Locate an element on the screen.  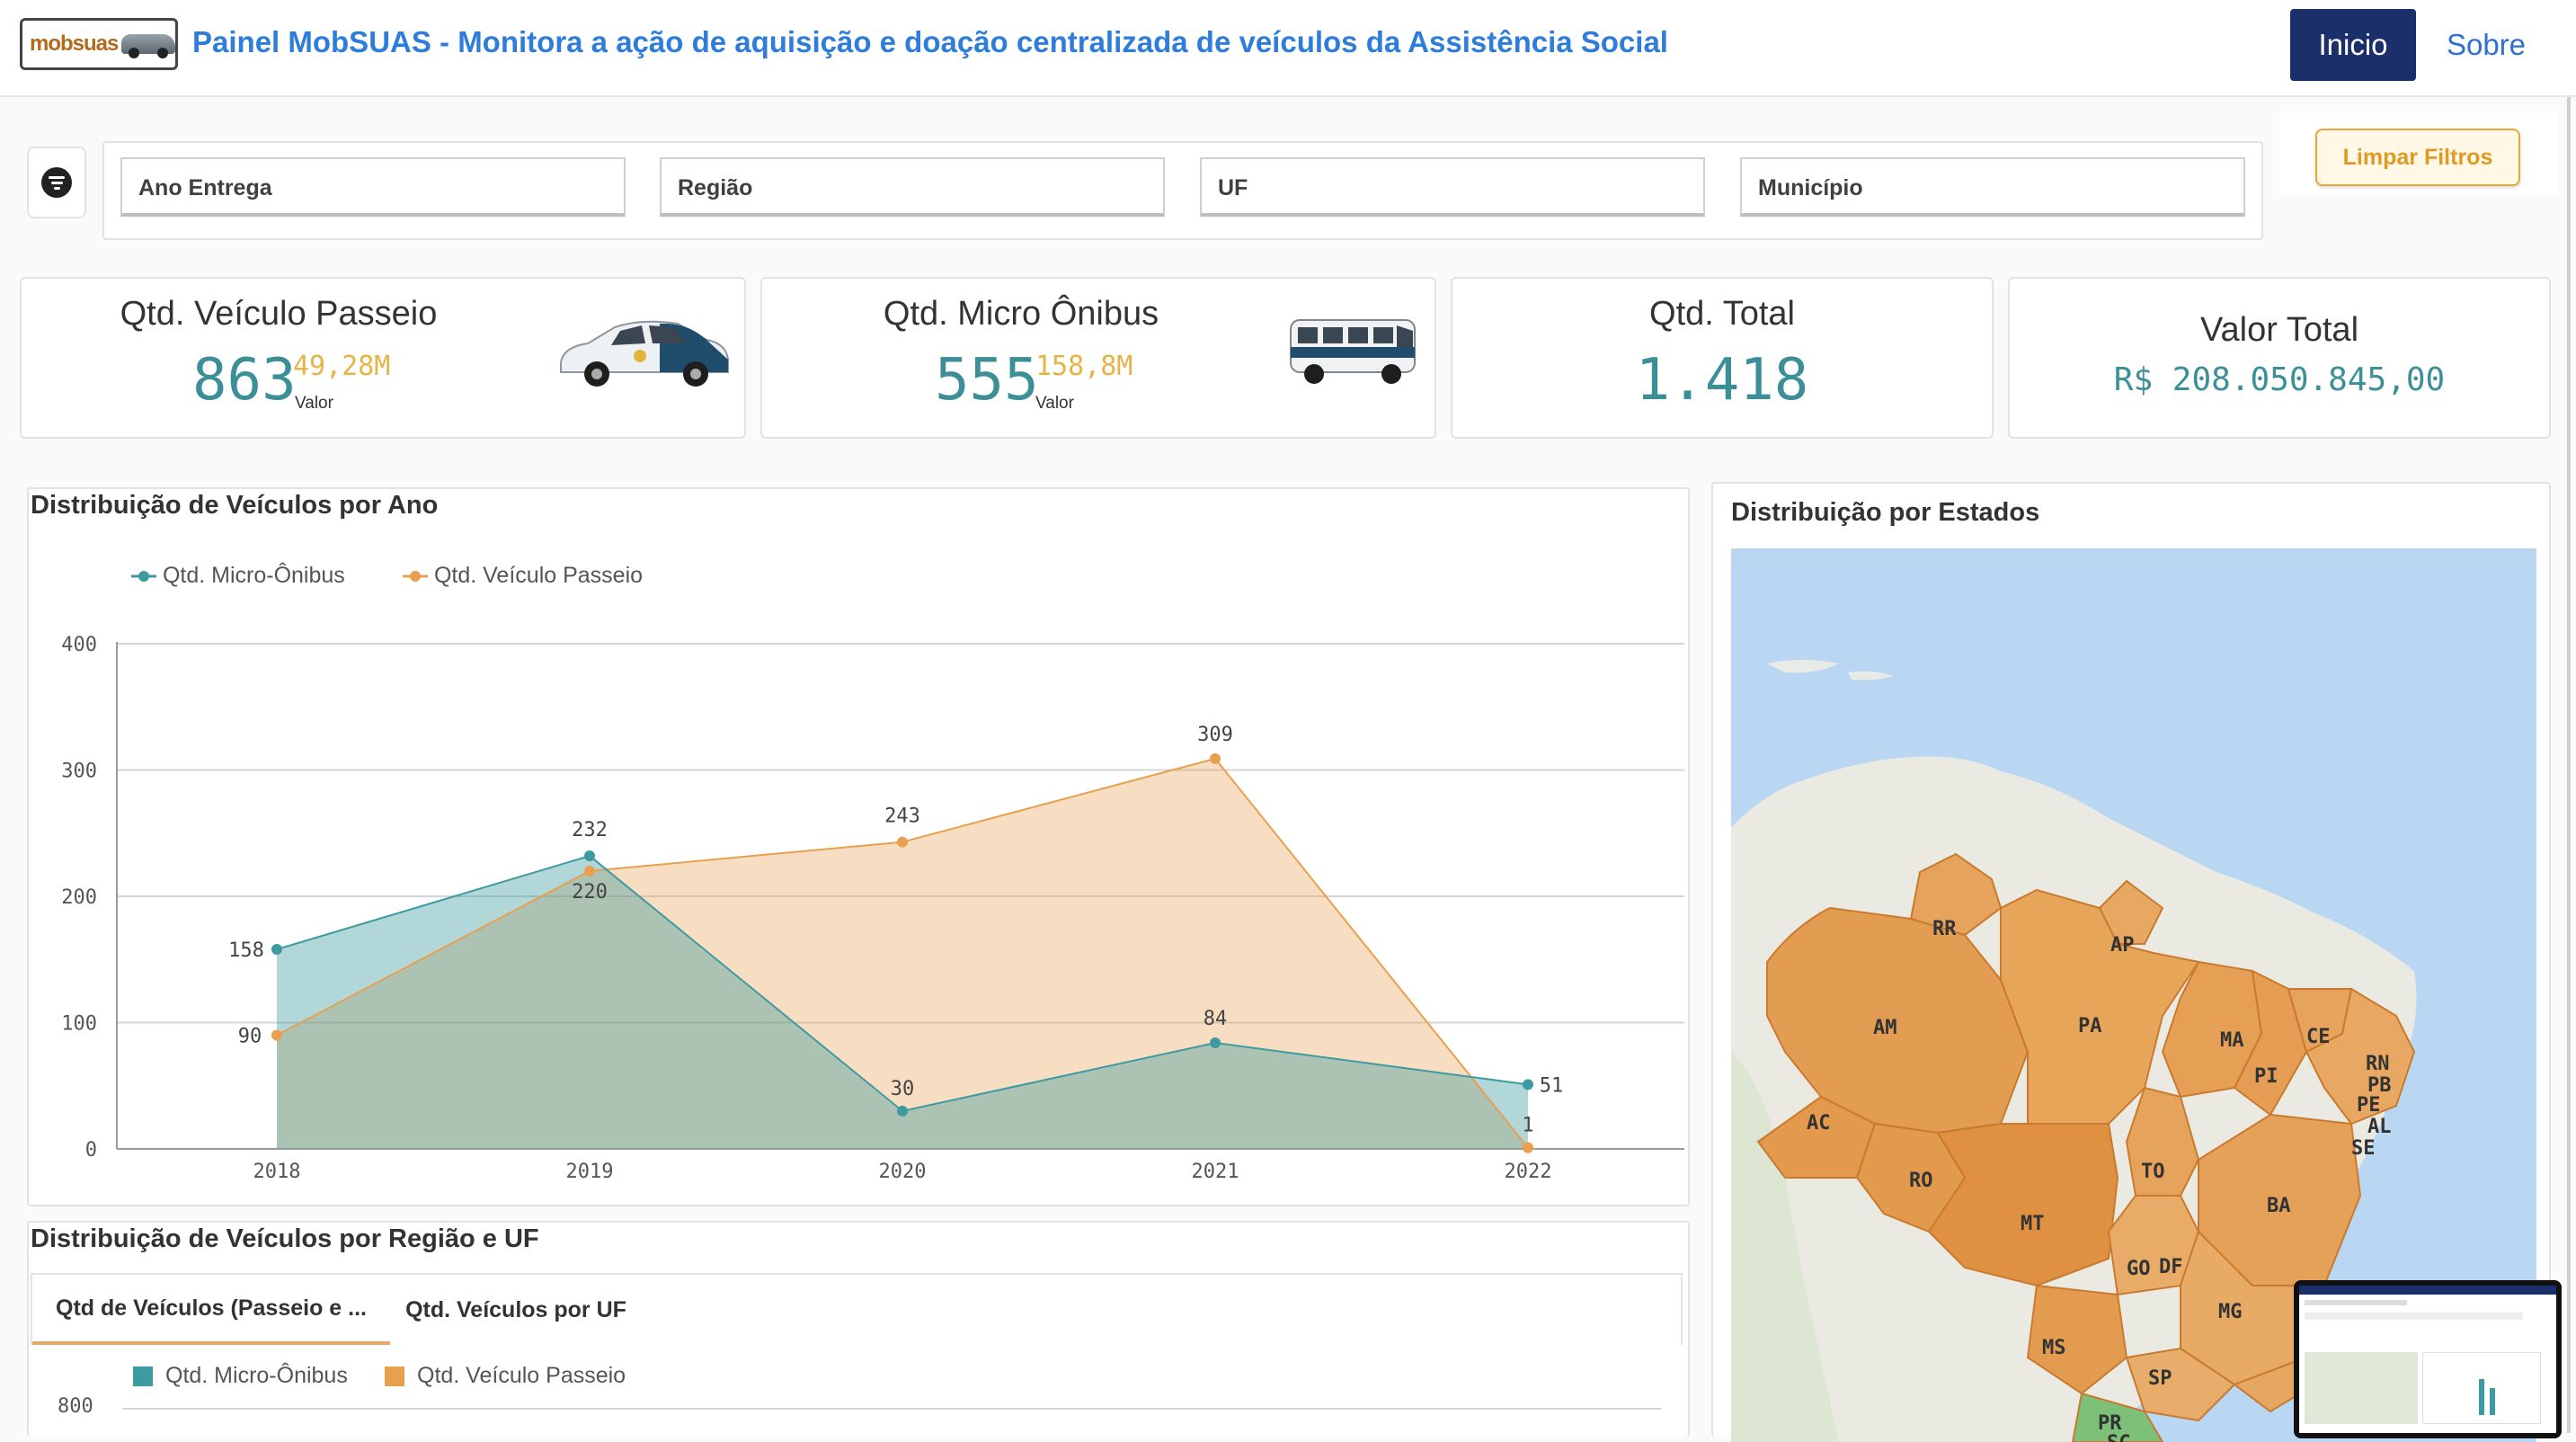
region-legend-micro-label: Qtd. Micro-Ônibus is located at coordinates (256, 1375).